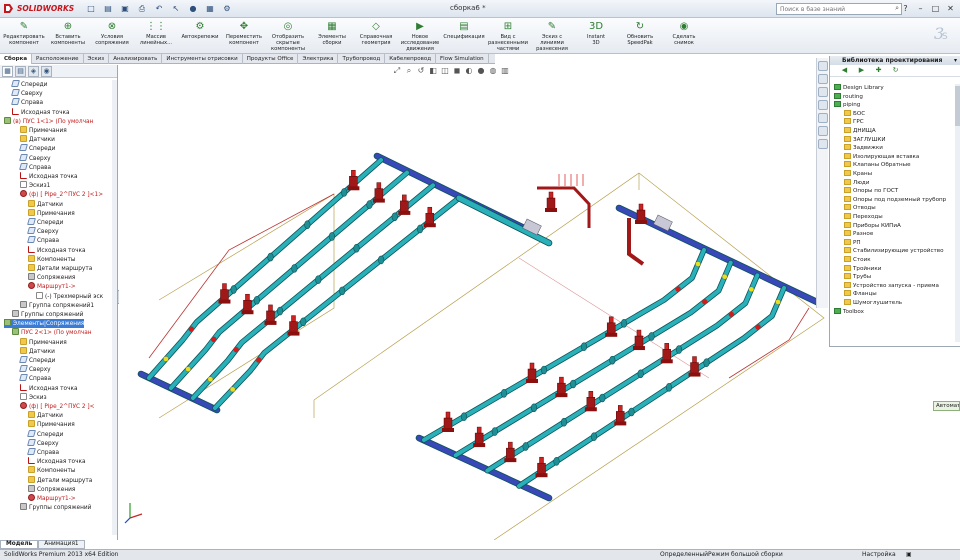 This screenshot has width=960, height=560. Describe the element at coordinates (957, 213) in the screenshot. I see `design-library-scrollbar` at that location.